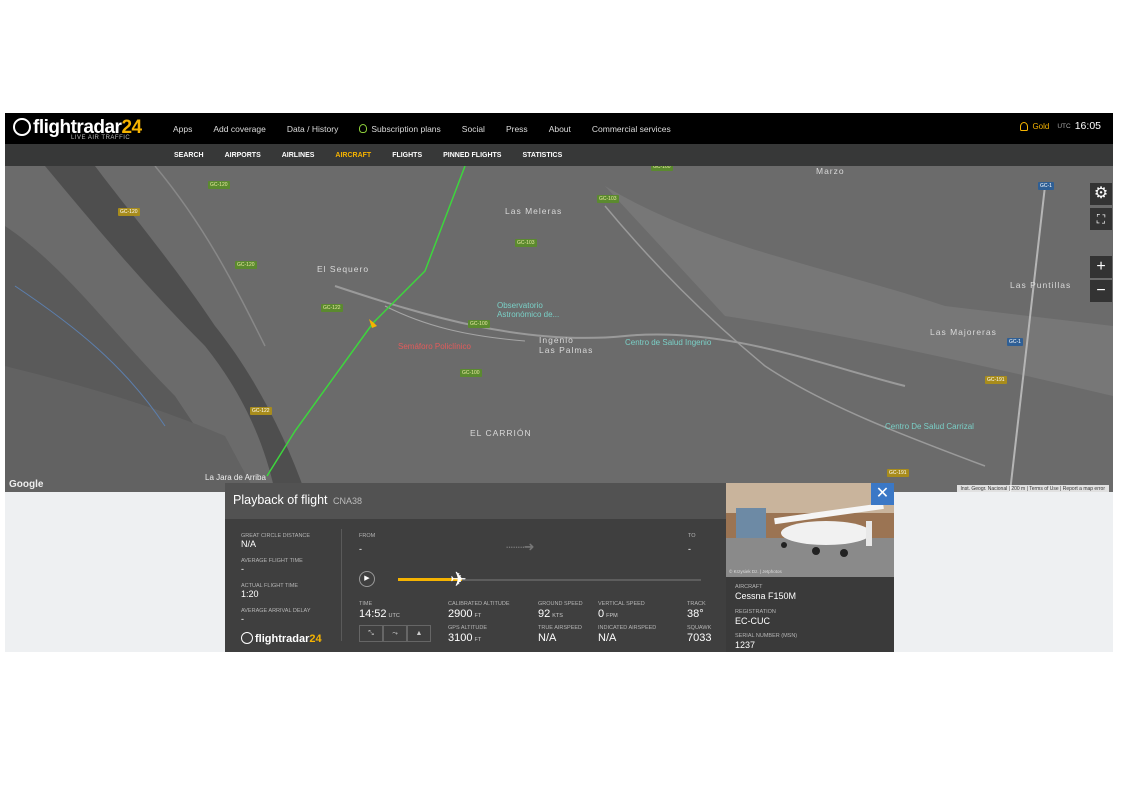 This screenshot has height=794, width=1123. Describe the element at coordinates (560, 628) in the screenshot. I see `tas-label: TRUE AIRSPEED` at that location.